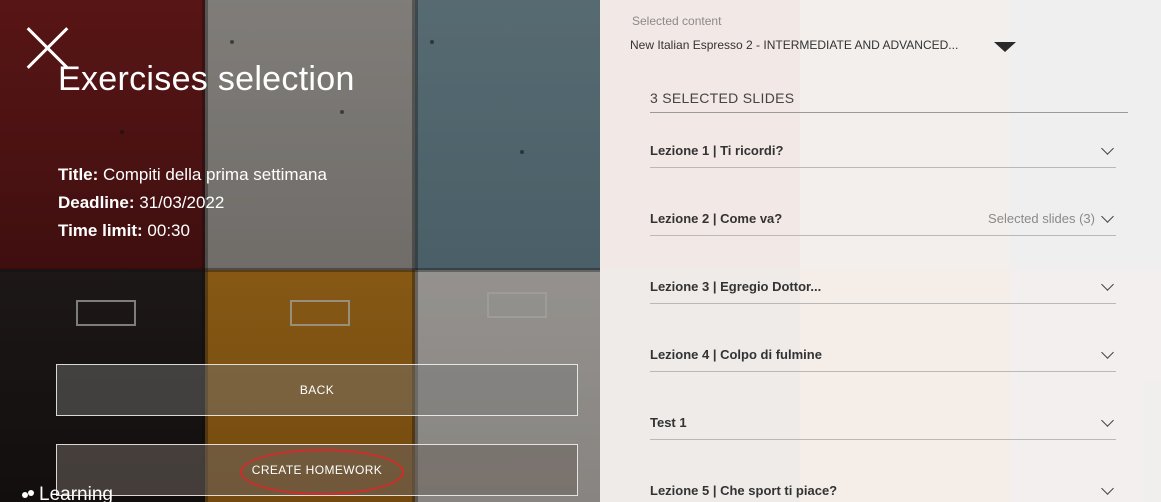 The width and height of the screenshot is (1161, 502). Describe the element at coordinates (889, 112) in the screenshot. I see `divider` at that location.